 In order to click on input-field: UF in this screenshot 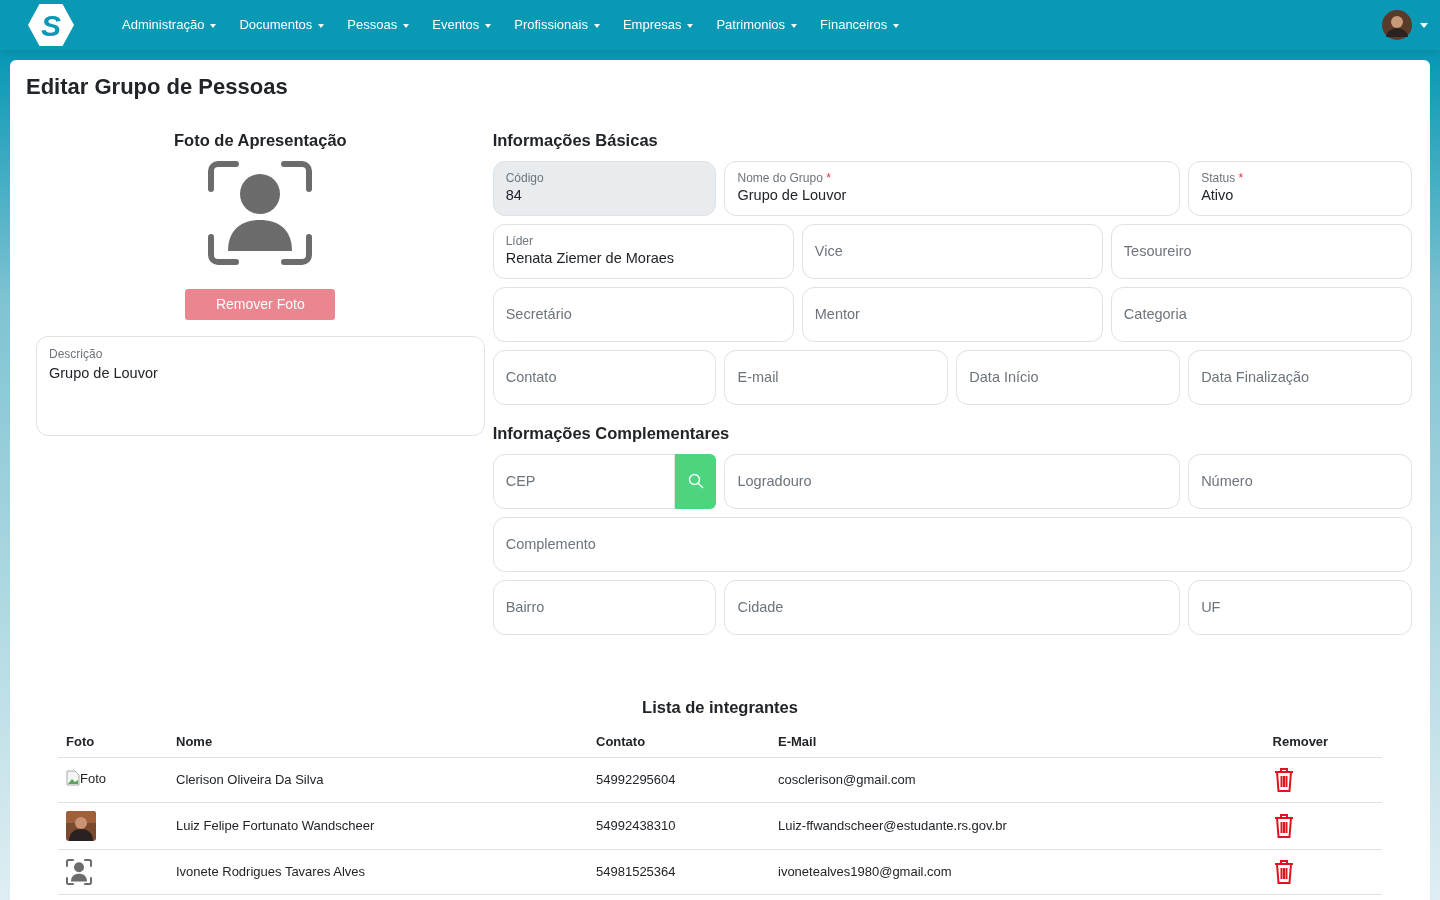, I will do `click(1300, 607)`.